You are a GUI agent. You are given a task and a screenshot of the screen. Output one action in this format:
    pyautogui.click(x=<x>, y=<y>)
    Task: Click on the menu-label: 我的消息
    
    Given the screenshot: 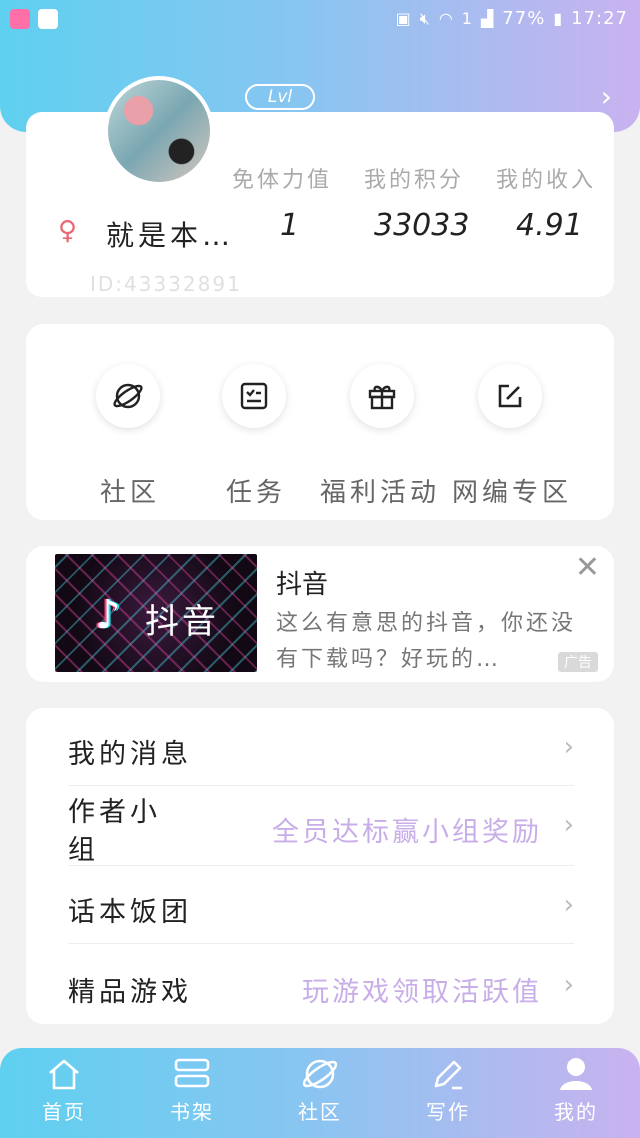 What is the action you would take?
    pyautogui.click(x=130, y=754)
    